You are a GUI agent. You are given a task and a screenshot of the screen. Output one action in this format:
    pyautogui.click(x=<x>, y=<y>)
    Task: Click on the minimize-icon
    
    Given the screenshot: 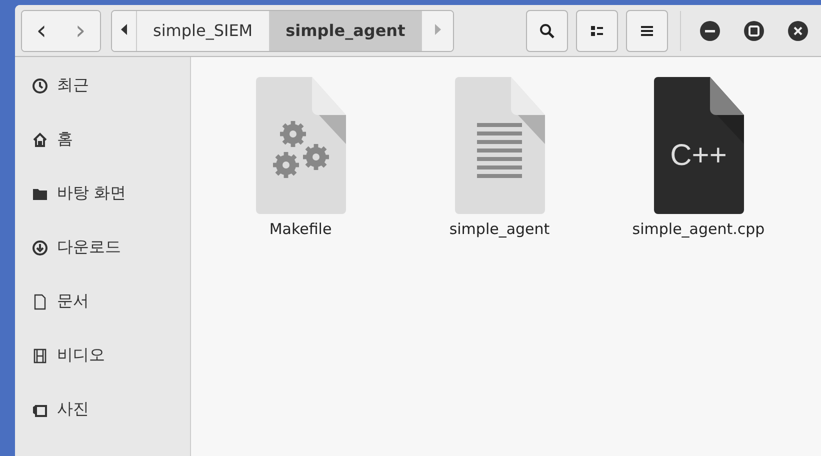 What is the action you would take?
    pyautogui.click(x=710, y=31)
    